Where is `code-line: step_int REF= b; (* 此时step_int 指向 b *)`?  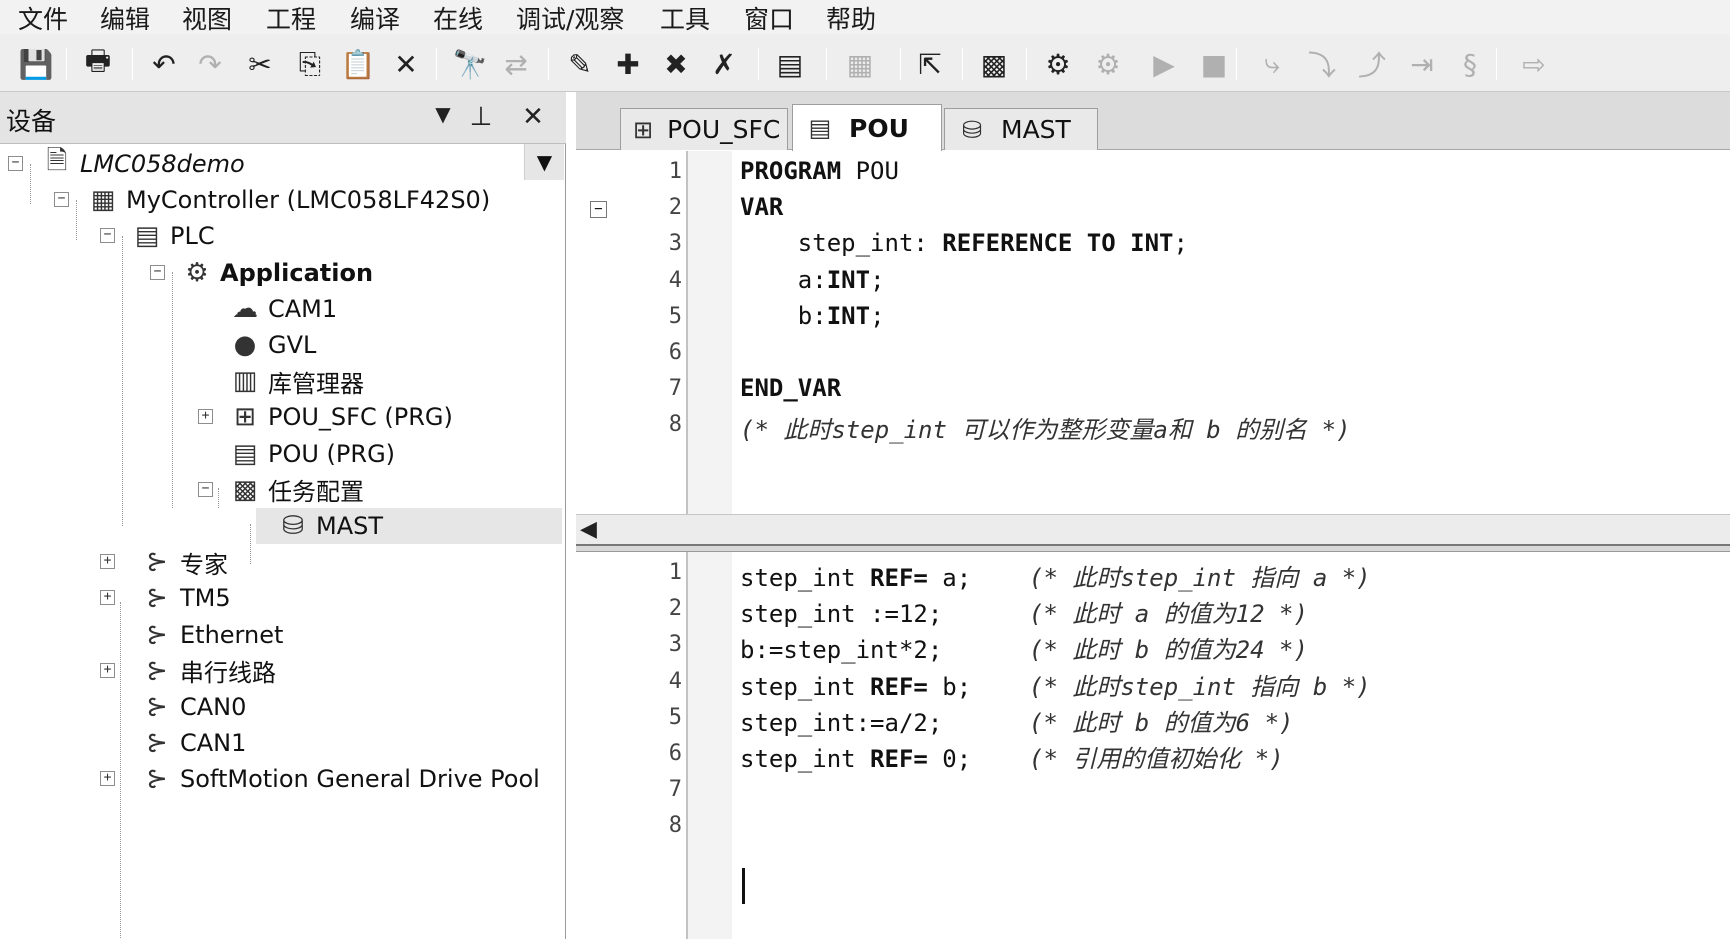
code-line: step_int REF= b; (* 此时step_int 指向 b *) is located at coordinates (1055, 684).